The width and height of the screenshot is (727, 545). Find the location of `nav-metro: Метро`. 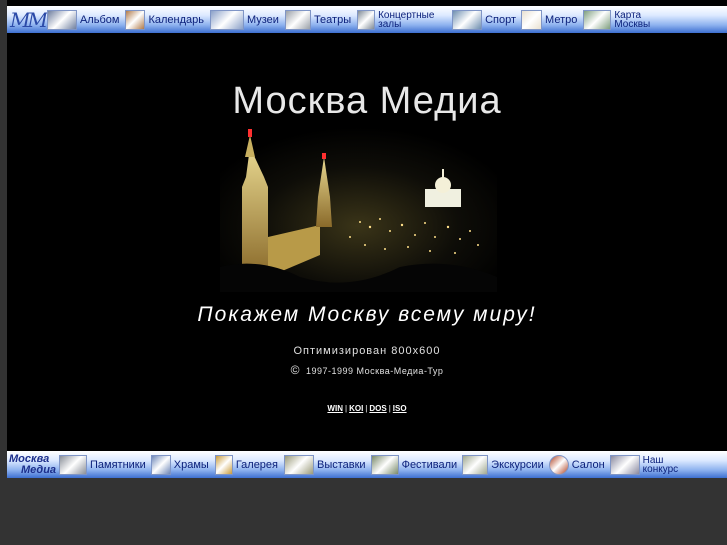

nav-metro: Метро is located at coordinates (549, 19).